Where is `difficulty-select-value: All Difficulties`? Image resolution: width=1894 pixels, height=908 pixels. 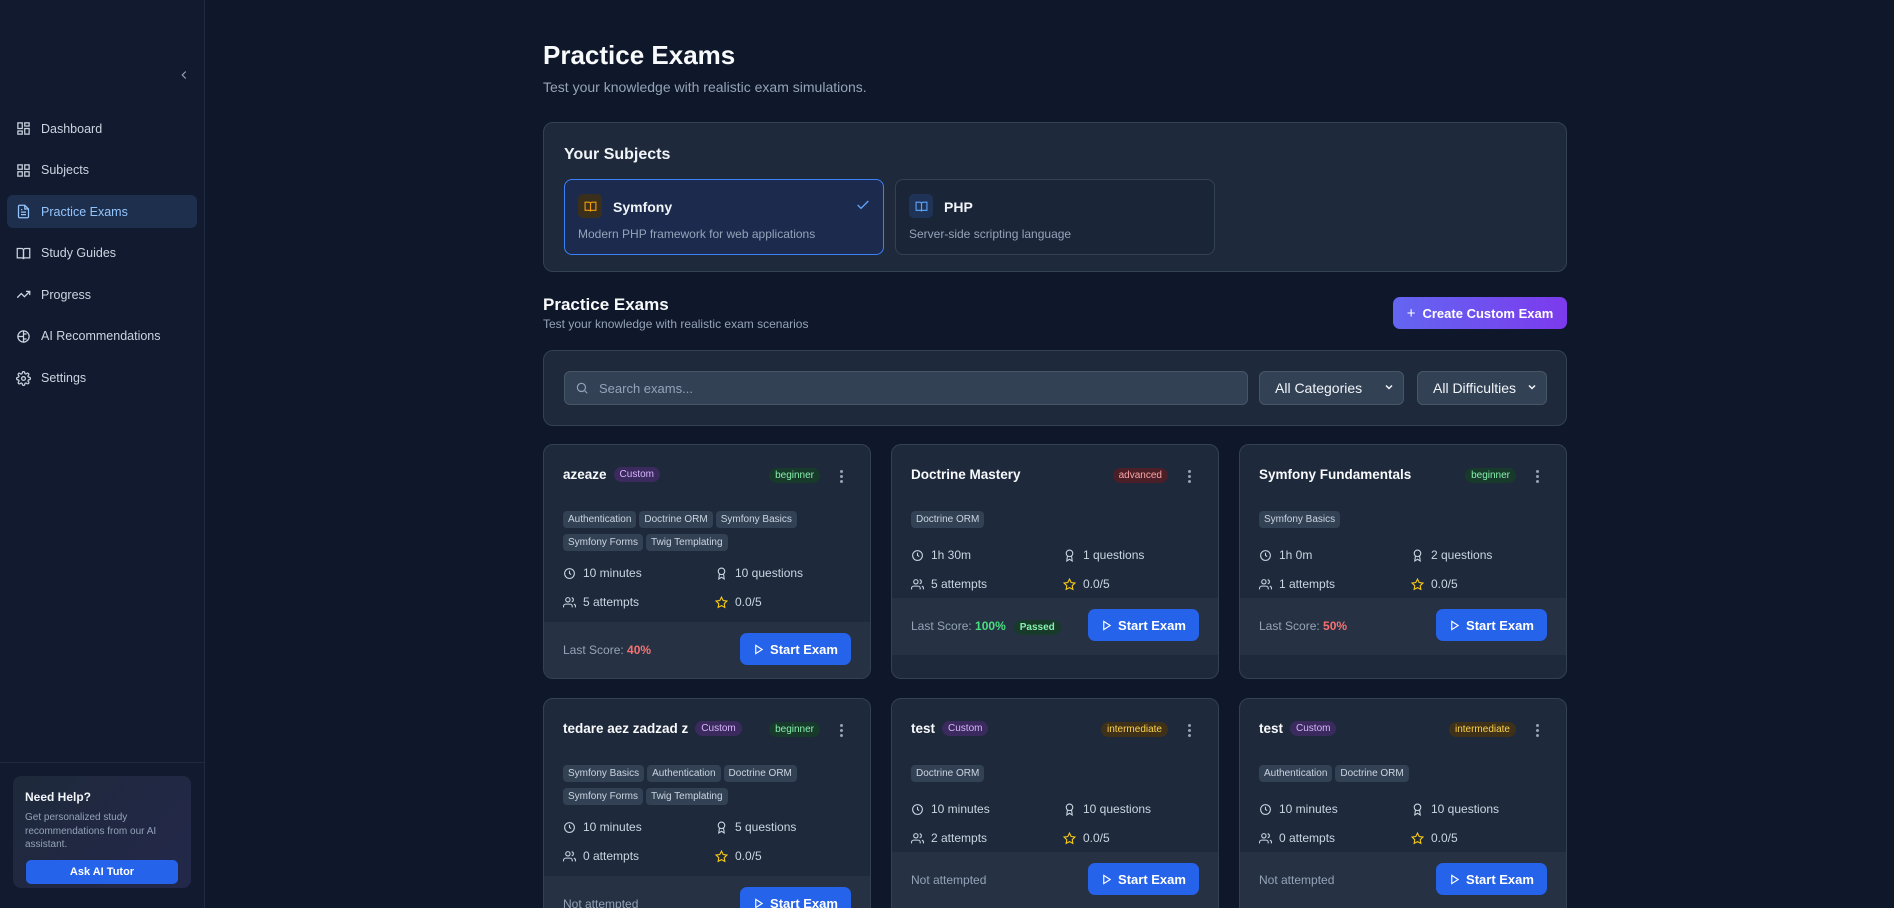 difficulty-select-value: All Difficulties is located at coordinates (1474, 388).